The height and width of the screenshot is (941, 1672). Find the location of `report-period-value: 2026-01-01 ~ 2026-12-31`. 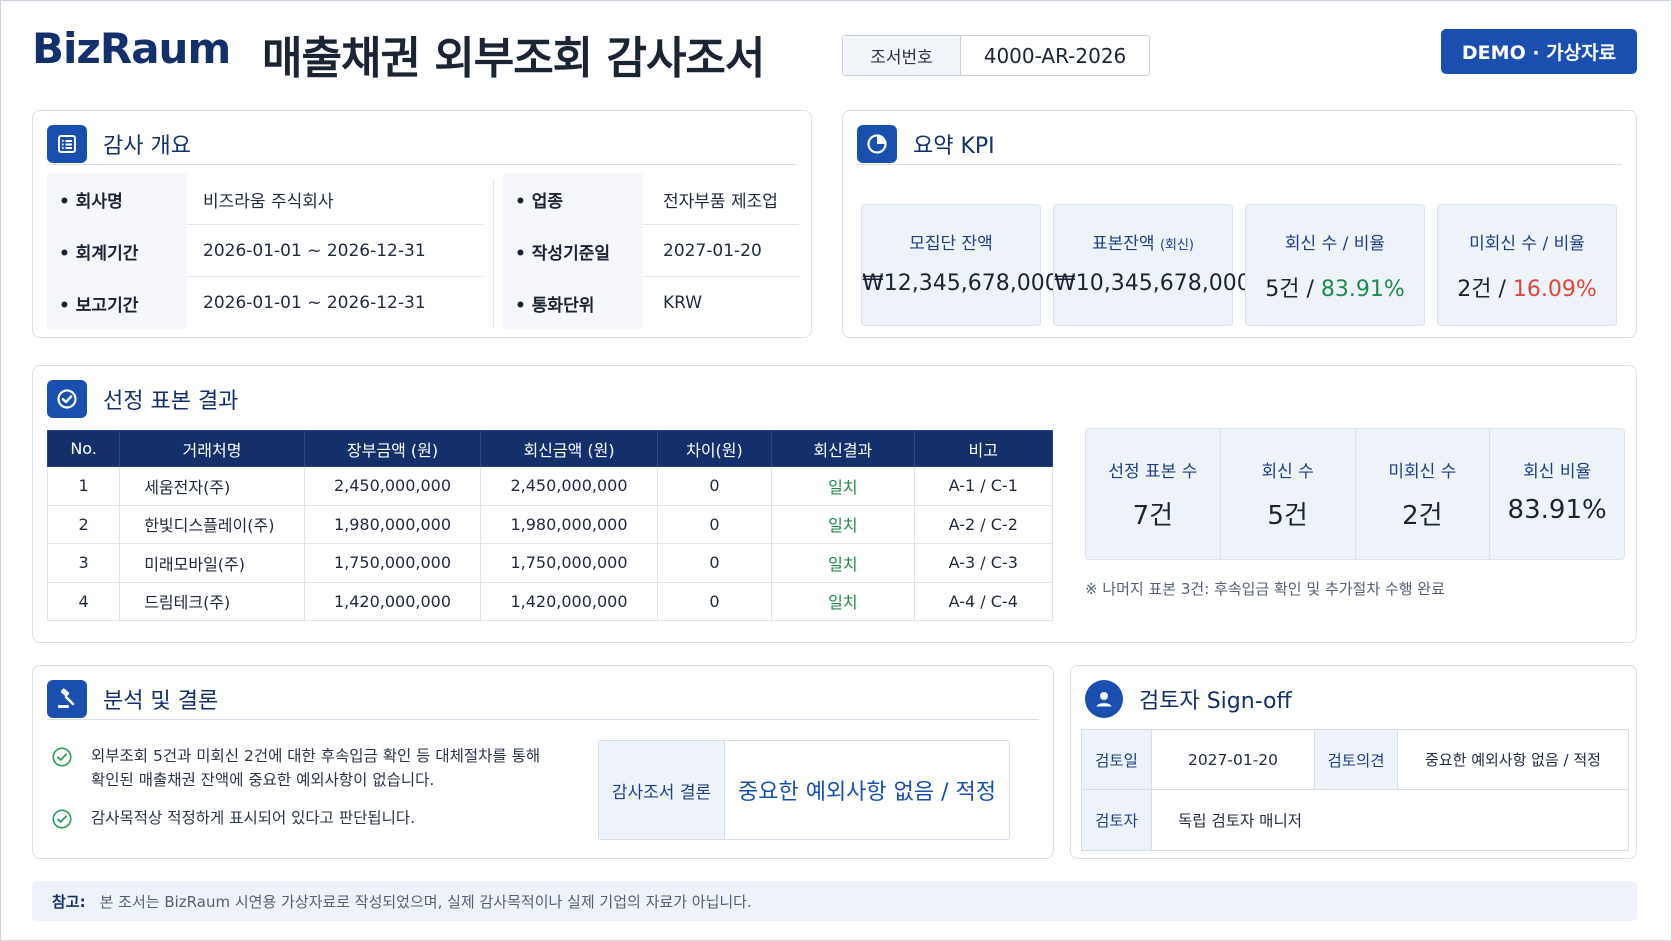

report-period-value: 2026-01-01 ~ 2026-12-31 is located at coordinates (314, 303).